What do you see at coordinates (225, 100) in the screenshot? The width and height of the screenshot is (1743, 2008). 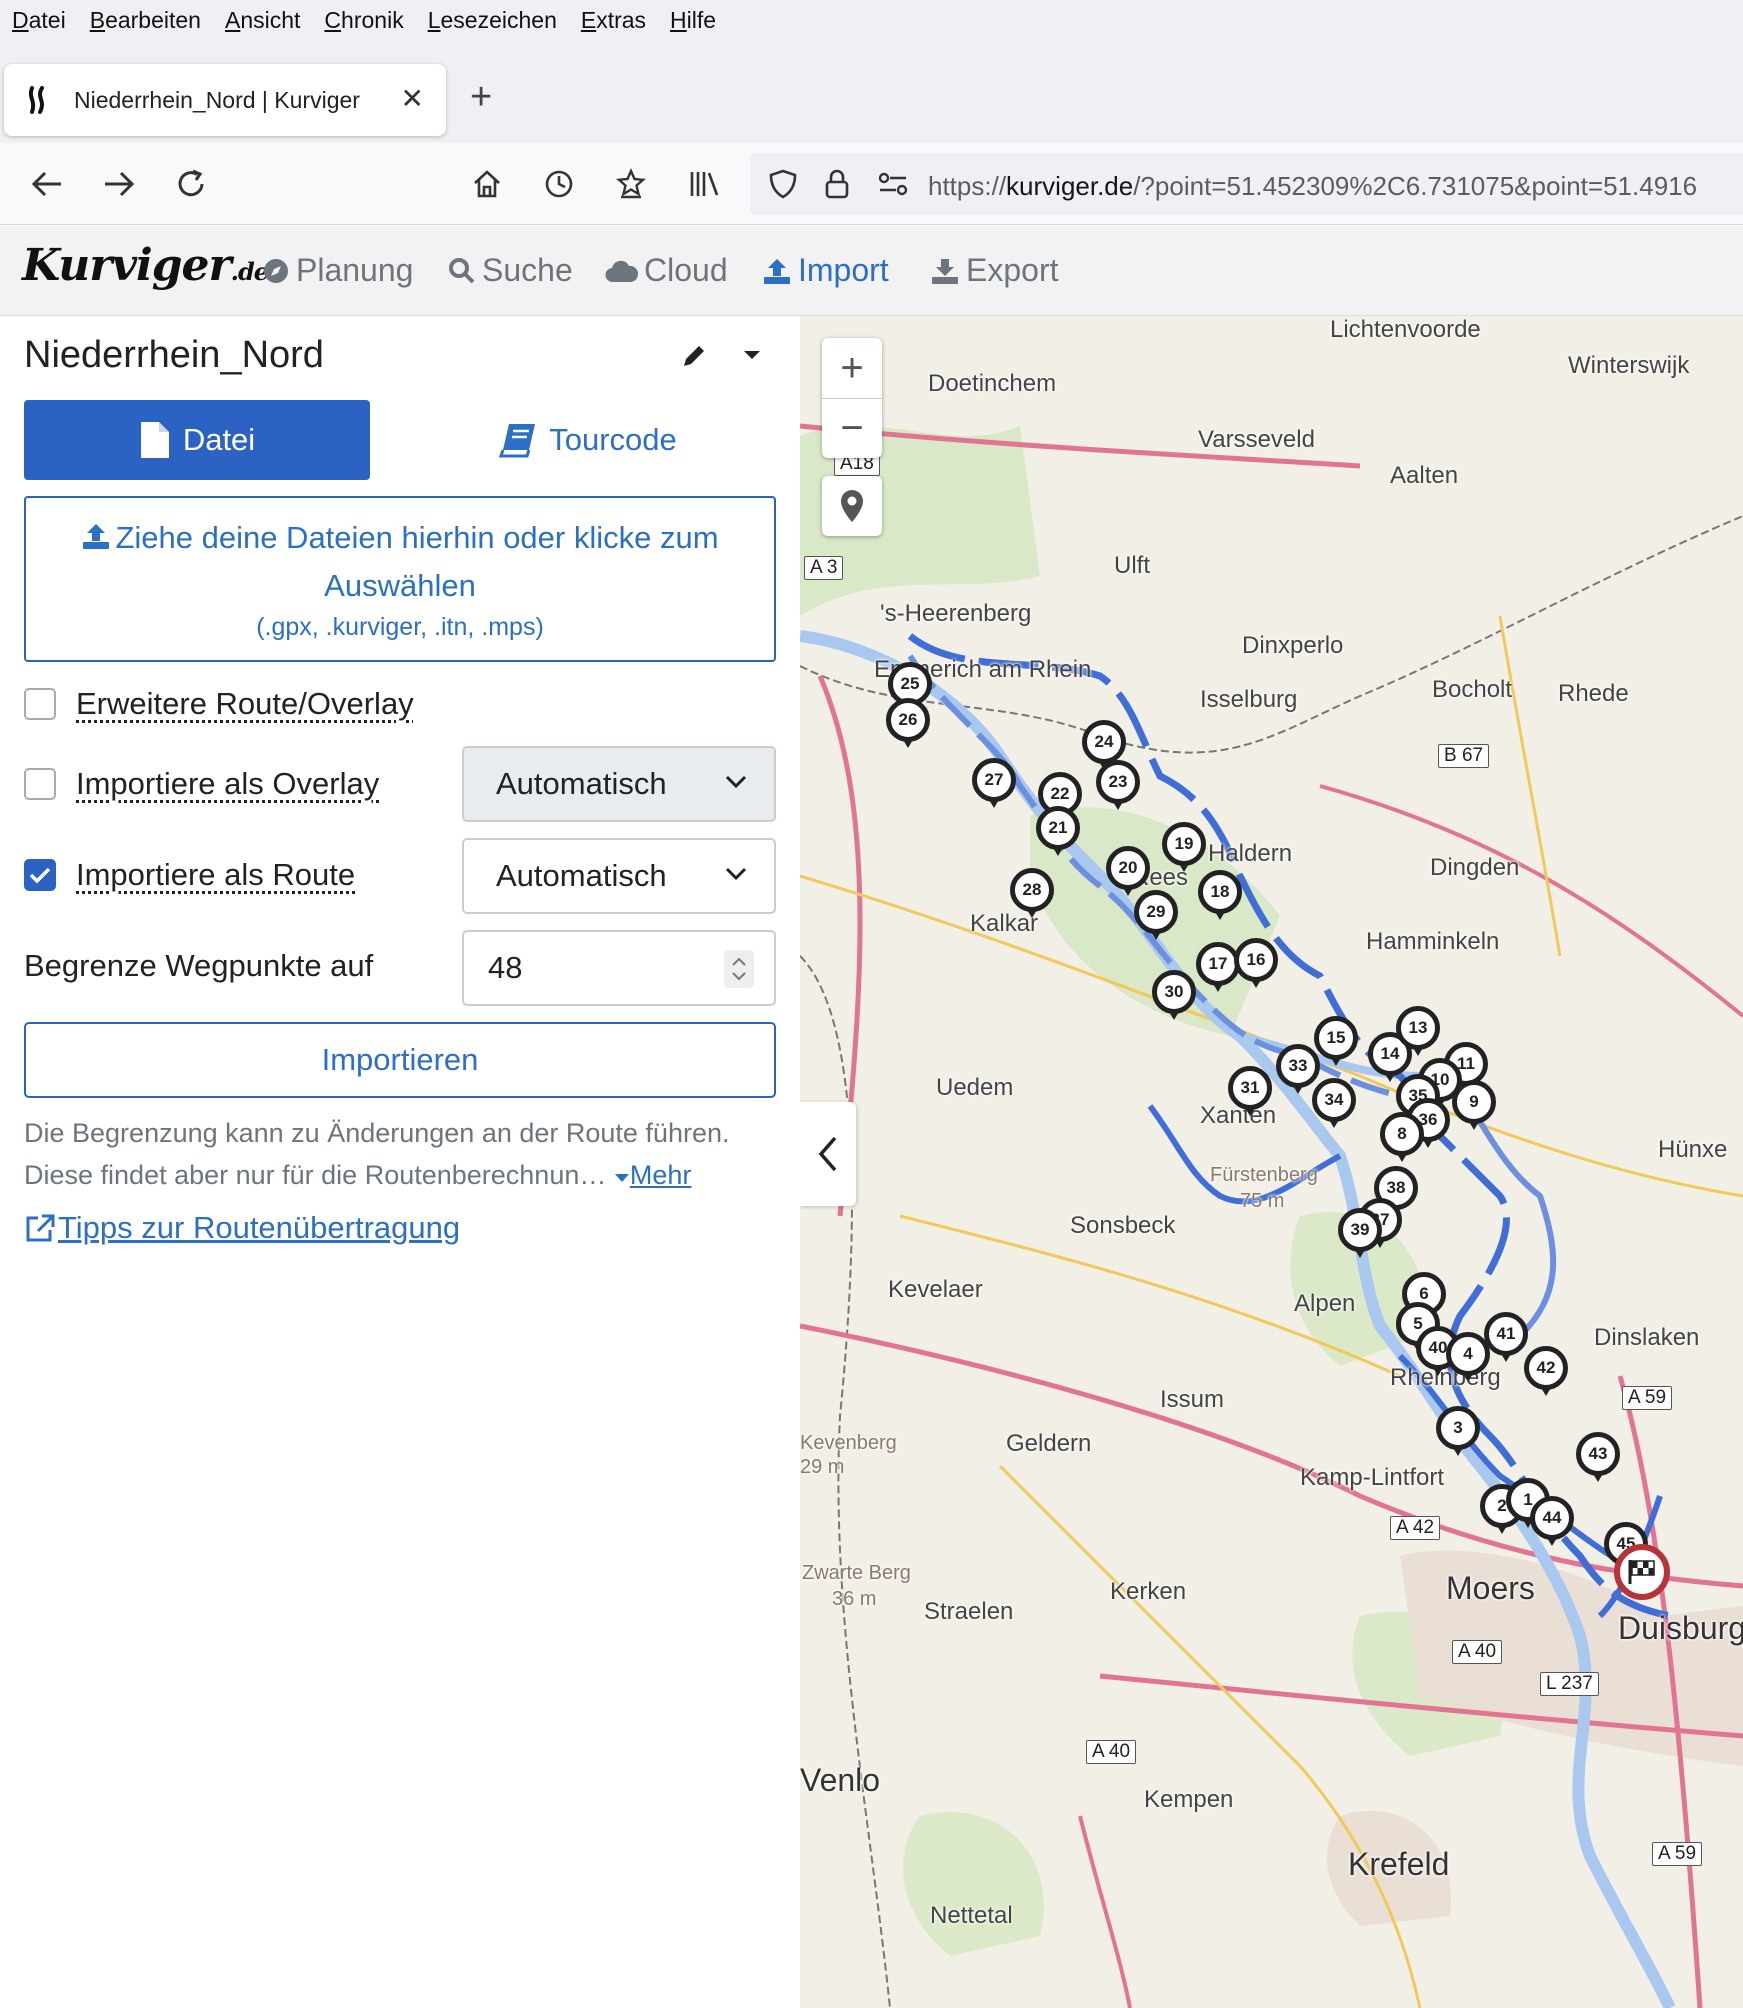 I see `tab-kurviger: Niederrhein_Nord | Kurviger ✕` at bounding box center [225, 100].